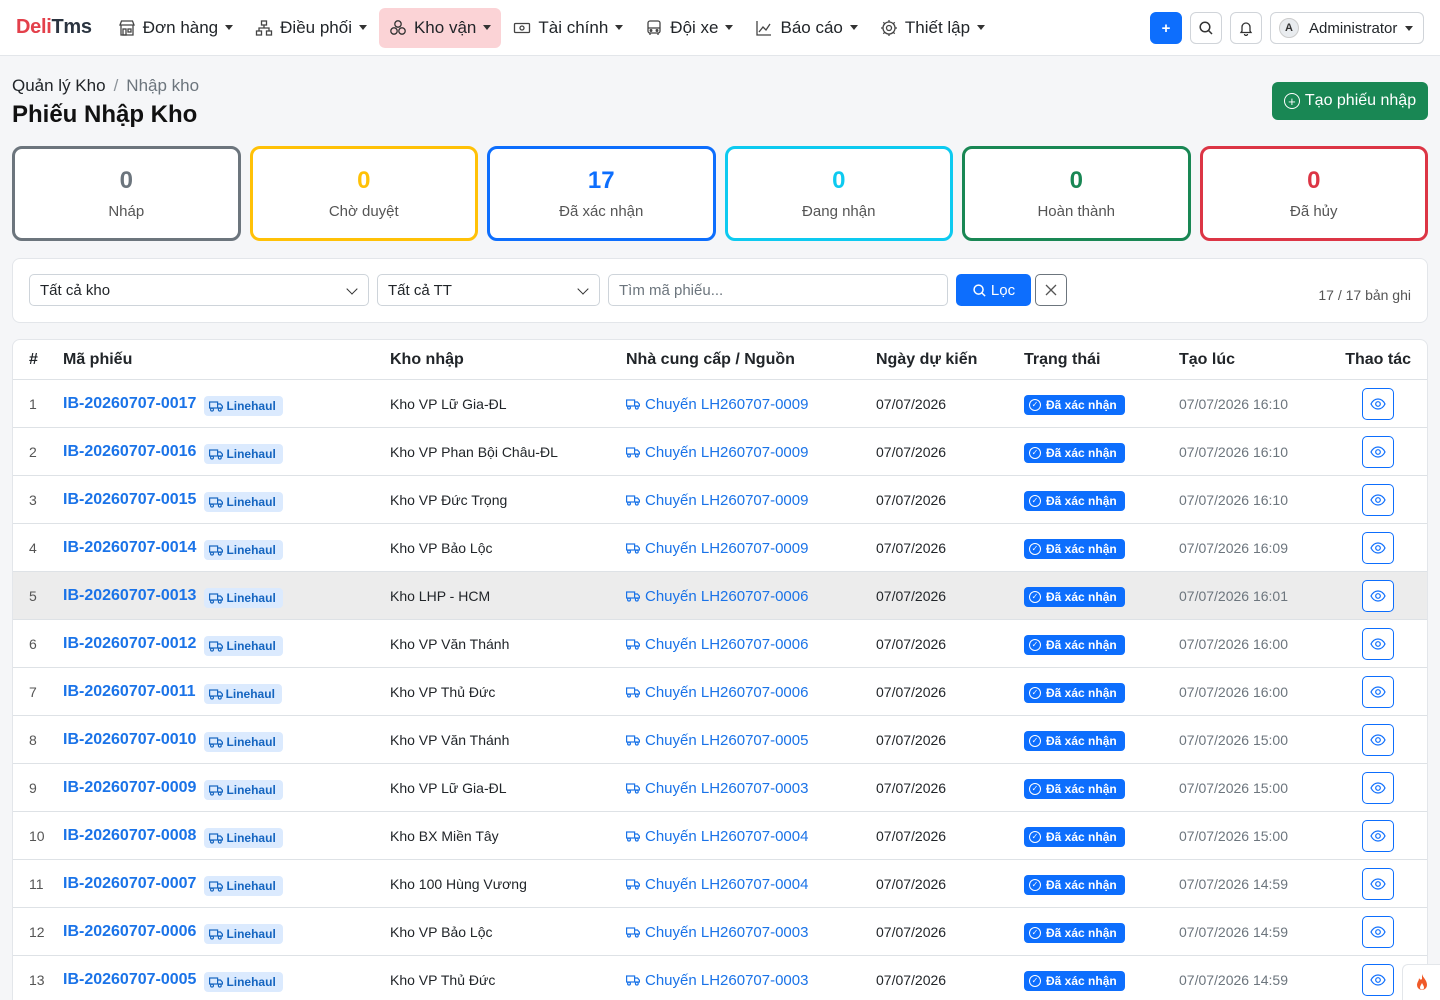 The width and height of the screenshot is (1440, 1000). What do you see at coordinates (129, 740) in the screenshot?
I see `receipt-code-link: IB-20260707-0010` at bounding box center [129, 740].